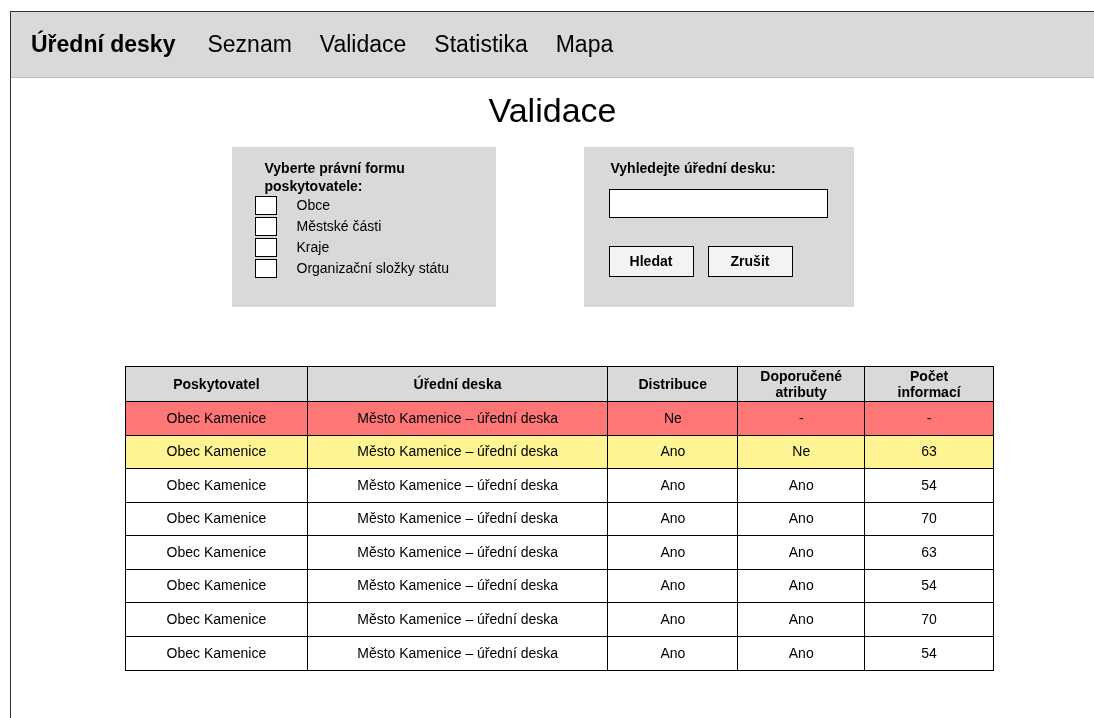  What do you see at coordinates (928, 384) in the screenshot?
I see `column-header: Počet informací` at bounding box center [928, 384].